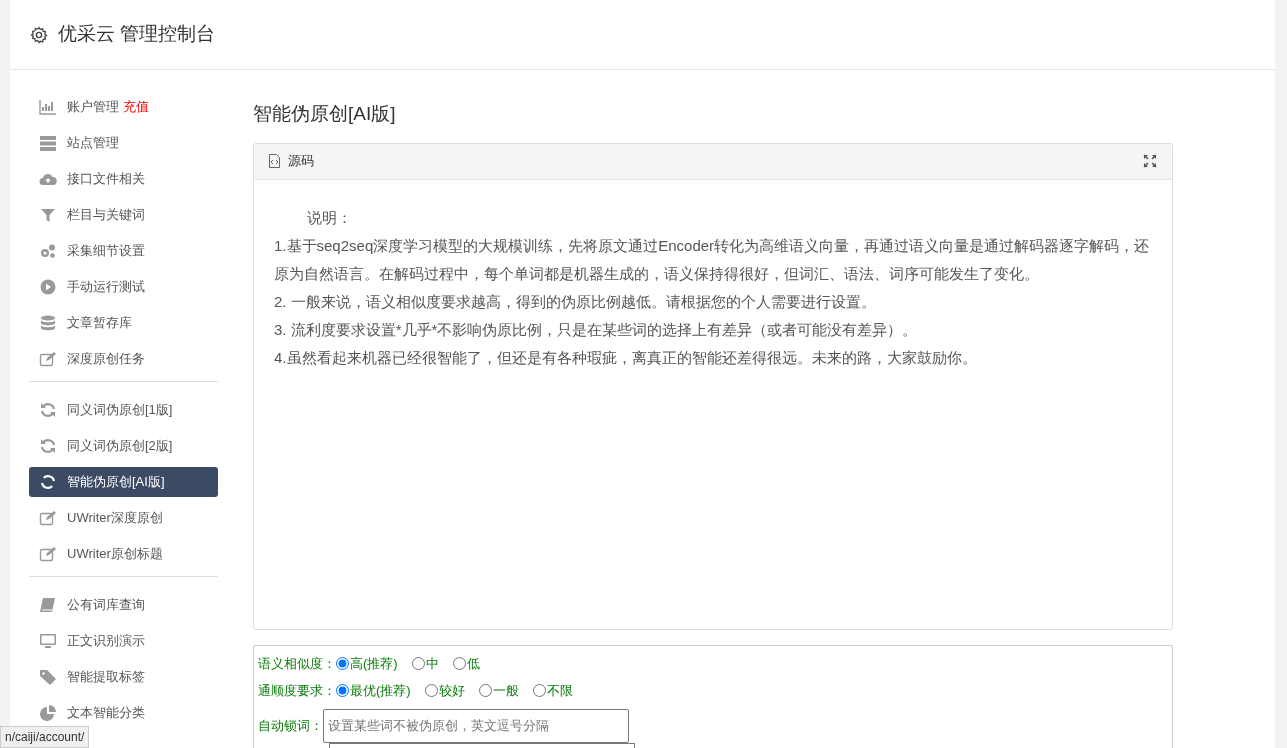  I want to click on sidebar-item: 文本智能分类, so click(123, 713).